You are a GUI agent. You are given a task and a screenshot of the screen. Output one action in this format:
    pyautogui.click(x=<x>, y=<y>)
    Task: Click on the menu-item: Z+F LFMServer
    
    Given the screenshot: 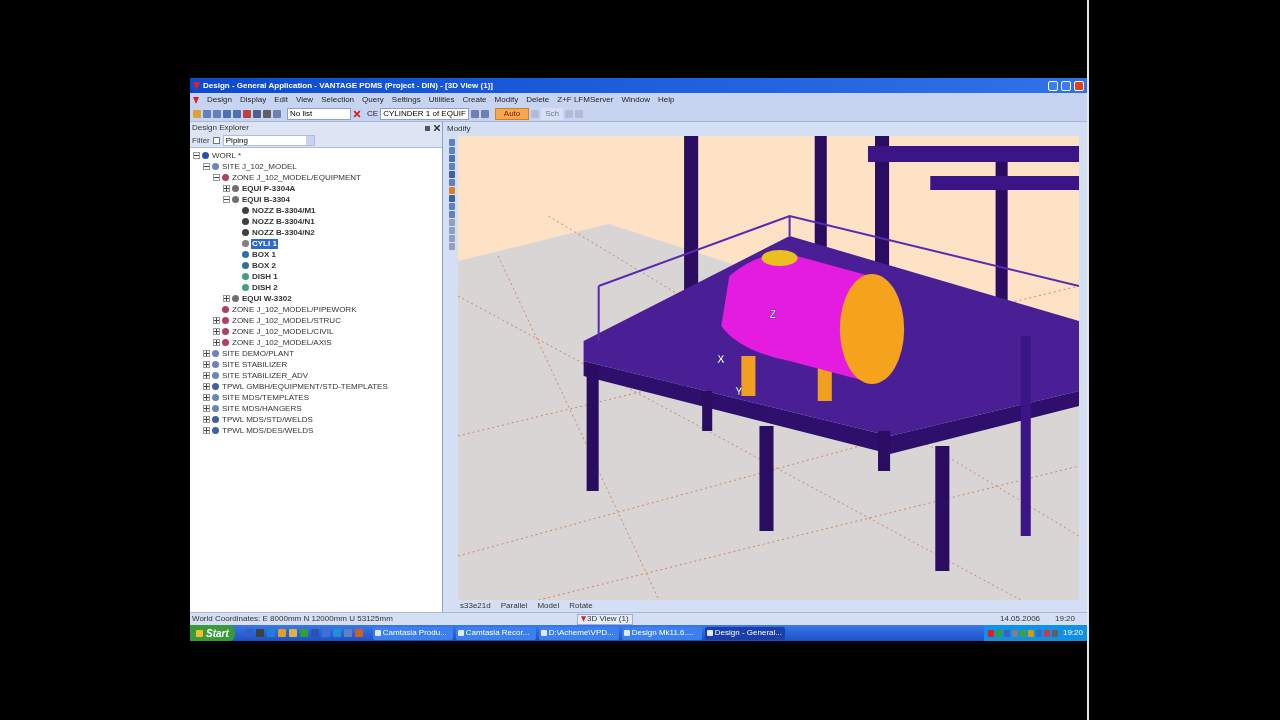 What is the action you would take?
    pyautogui.click(x=585, y=100)
    